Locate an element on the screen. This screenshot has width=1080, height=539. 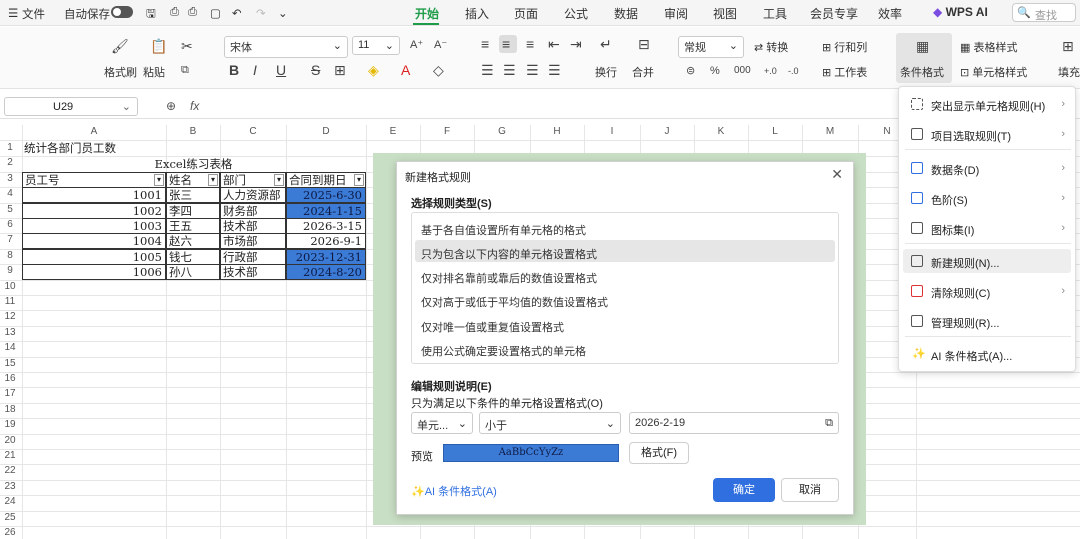
undo-icon: ↶ is located at coordinates (237, 13).